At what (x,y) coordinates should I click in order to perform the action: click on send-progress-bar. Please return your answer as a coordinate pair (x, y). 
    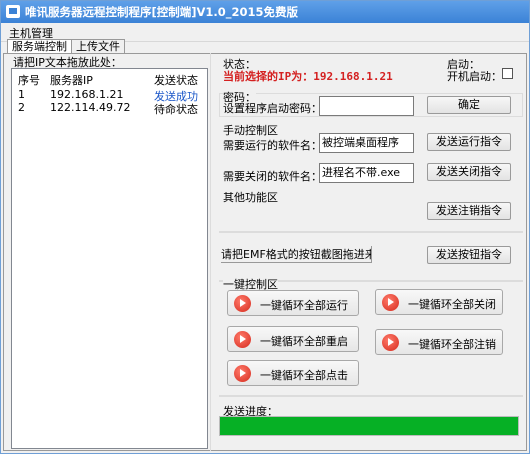
    Looking at the image, I should click on (369, 426).